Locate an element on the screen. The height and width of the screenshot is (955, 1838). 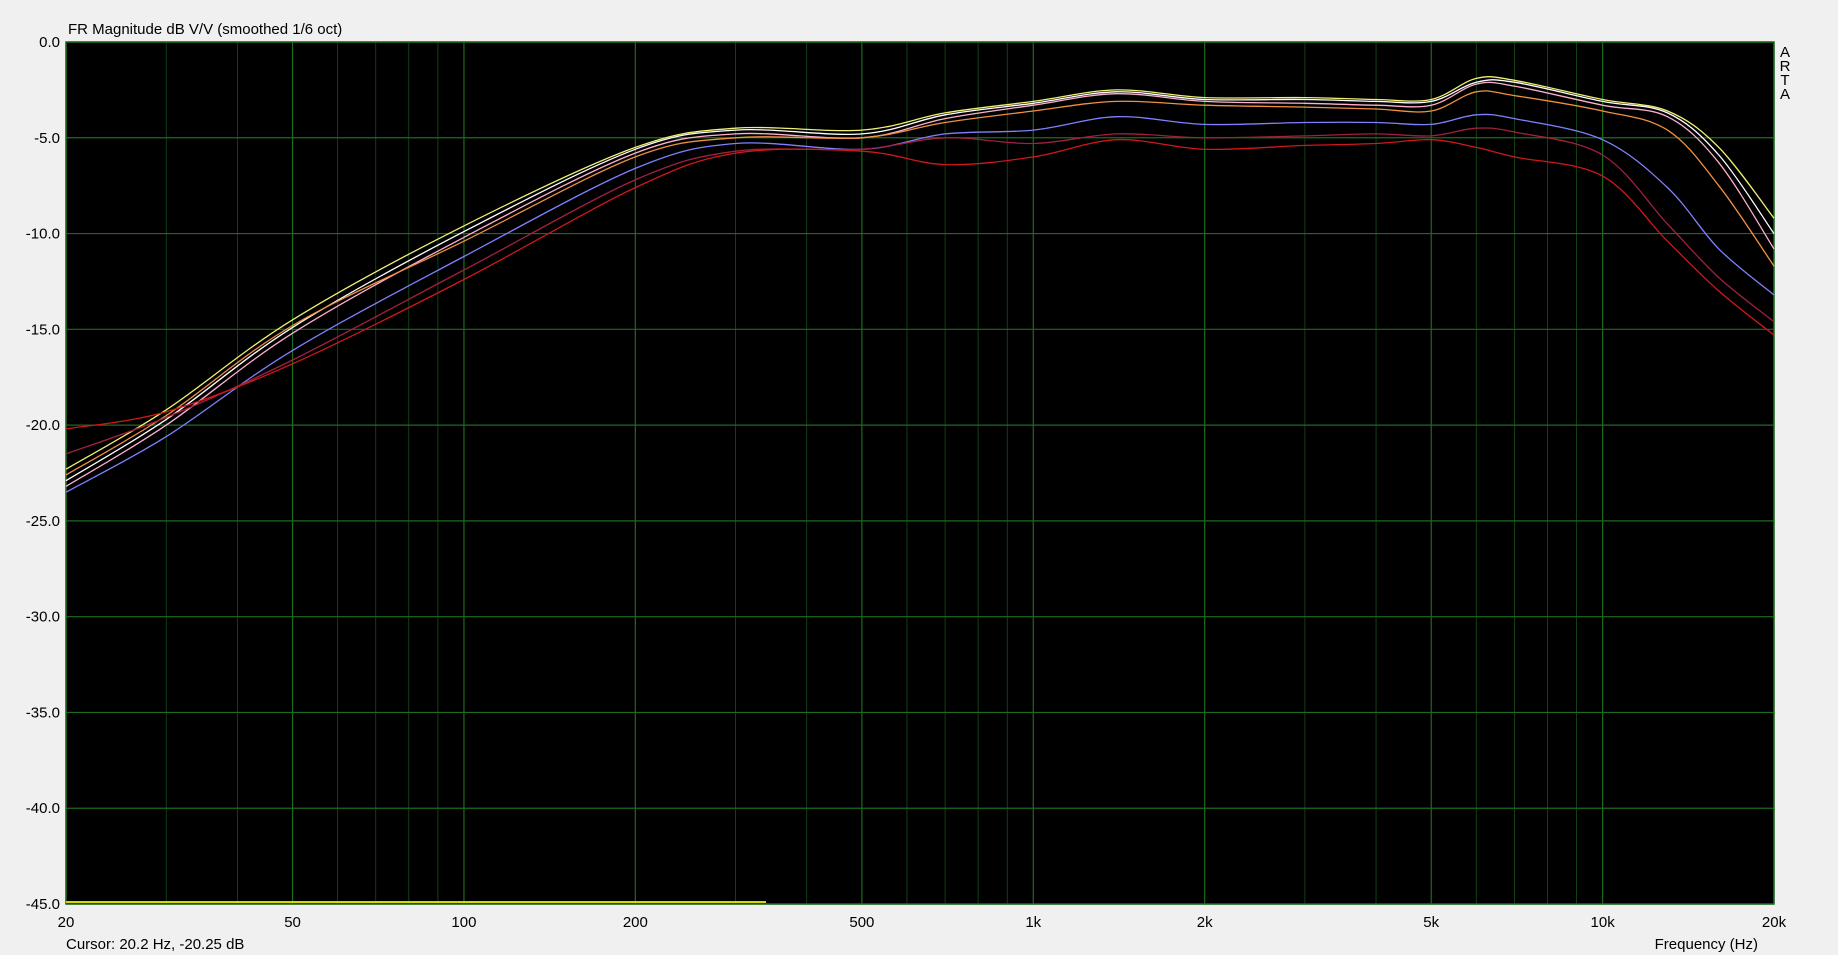
y-tick-label: -10.0 is located at coordinates (43, 234).